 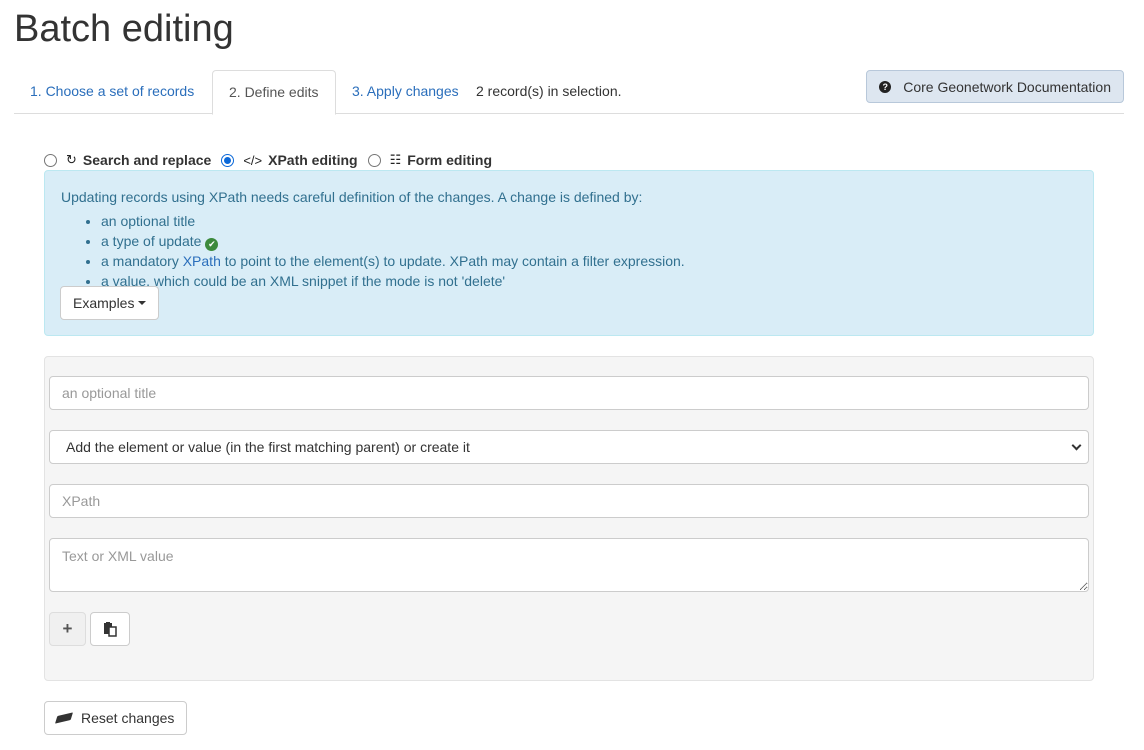 What do you see at coordinates (71, 159) in the screenshot?
I see `refresh-icon: ↻` at bounding box center [71, 159].